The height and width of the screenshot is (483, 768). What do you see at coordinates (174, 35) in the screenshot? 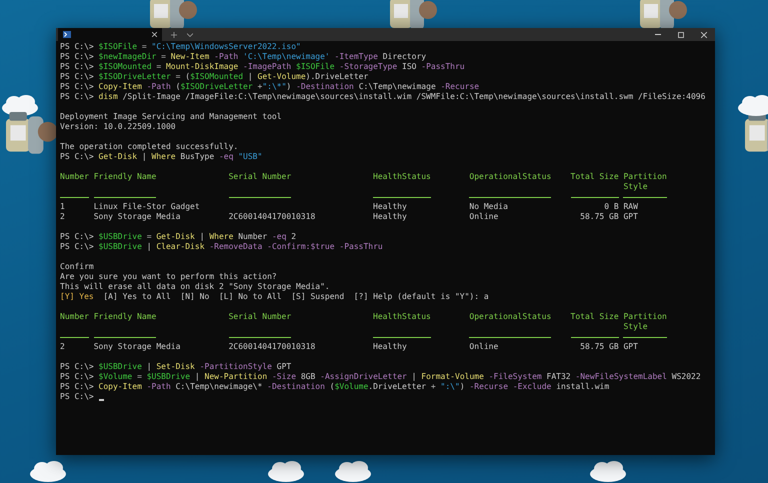
I see `plus-icon` at bounding box center [174, 35].